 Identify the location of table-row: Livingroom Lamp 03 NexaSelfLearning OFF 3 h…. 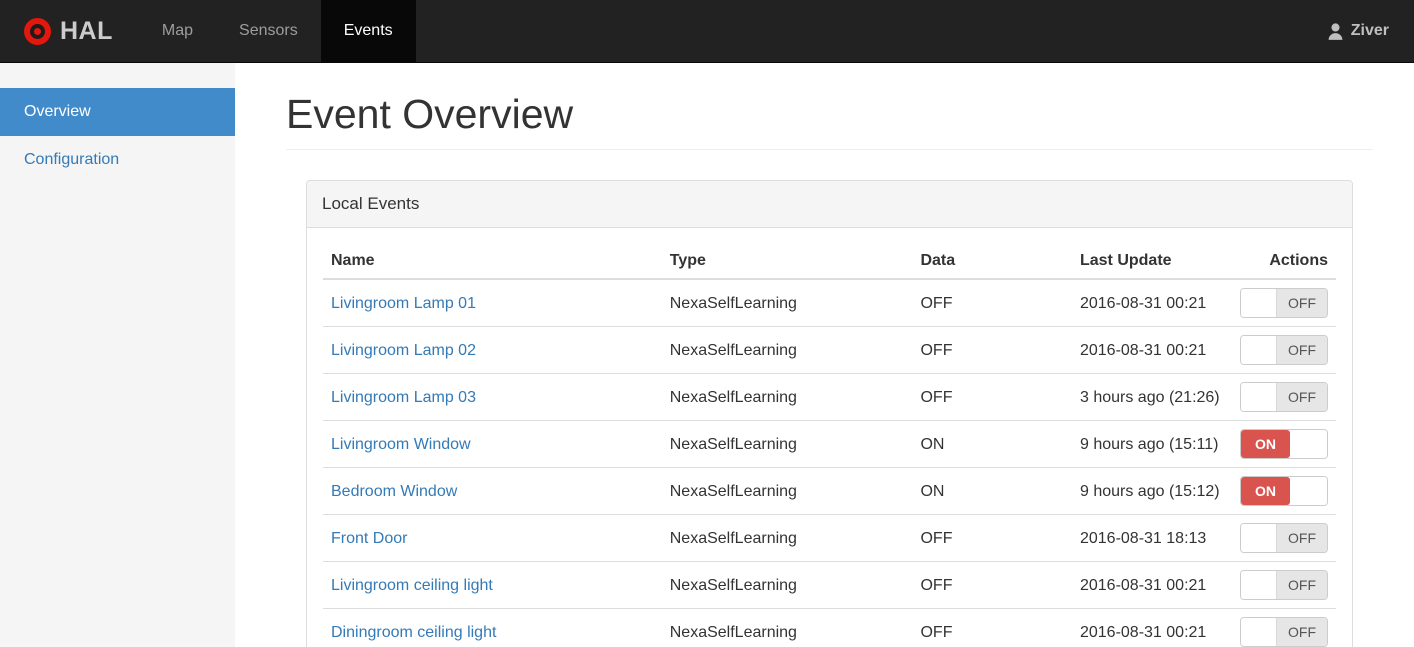
(829, 397).